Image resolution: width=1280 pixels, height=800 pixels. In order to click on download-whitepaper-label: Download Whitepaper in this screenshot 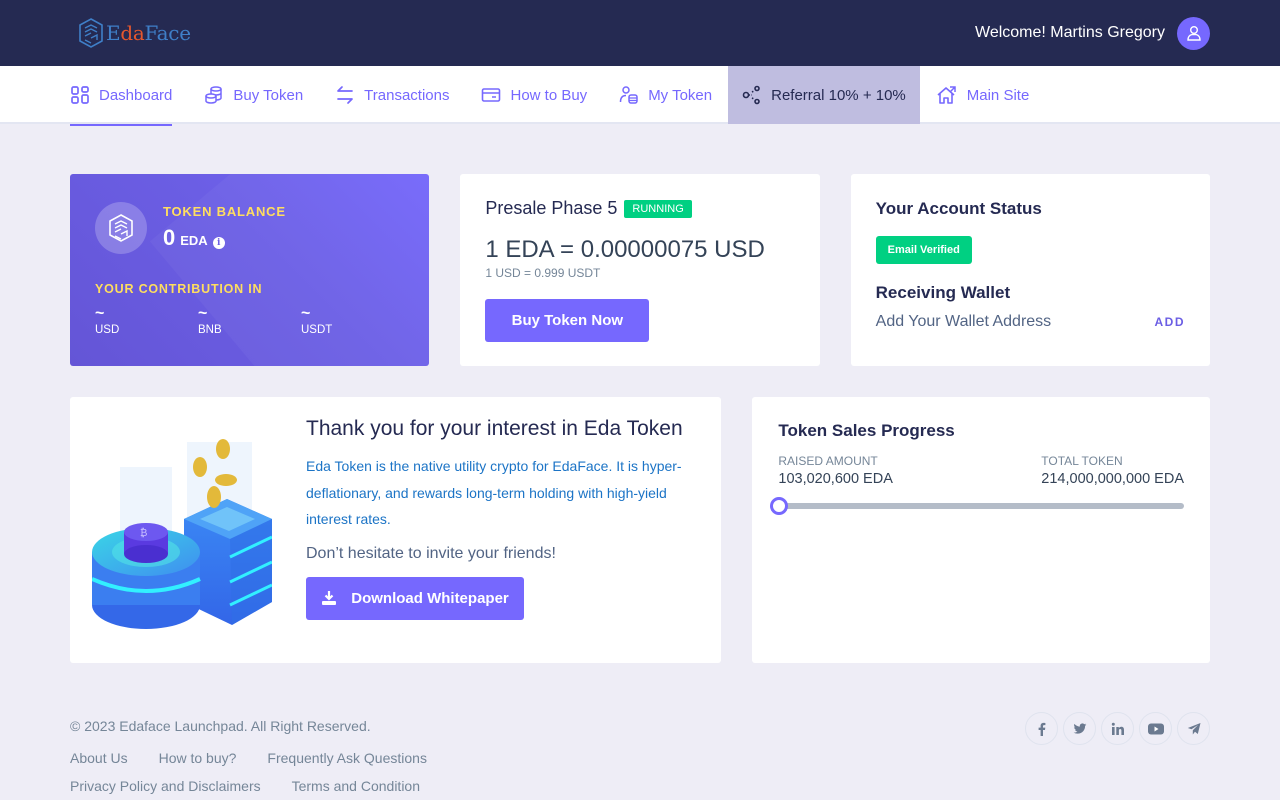, I will do `click(430, 598)`.